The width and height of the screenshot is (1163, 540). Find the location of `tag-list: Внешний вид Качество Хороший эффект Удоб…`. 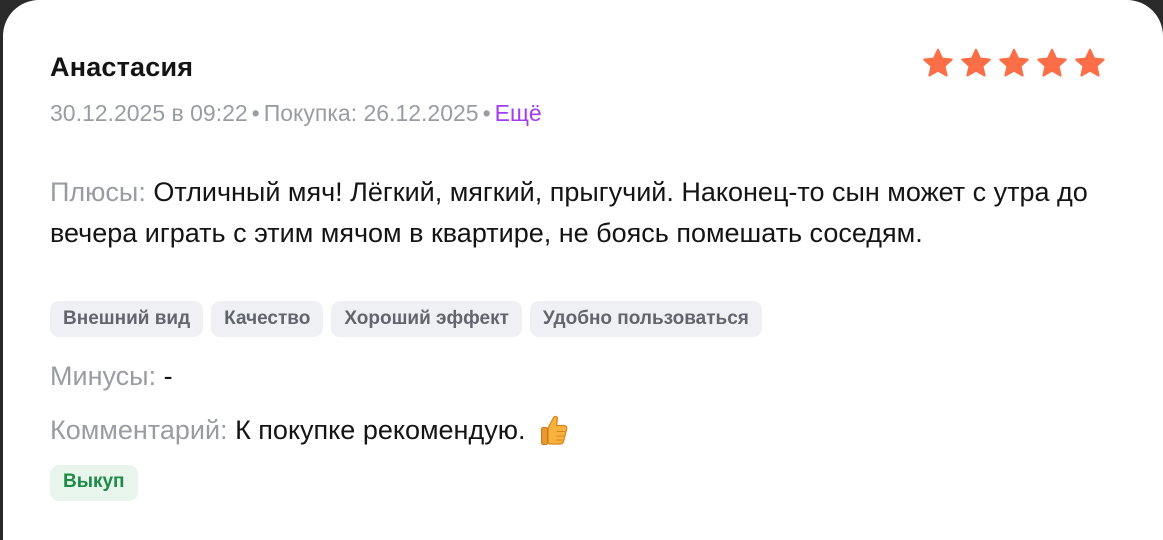

tag-list: Внешний вид Качество Хороший эффект Удоб… is located at coordinates (406, 319).